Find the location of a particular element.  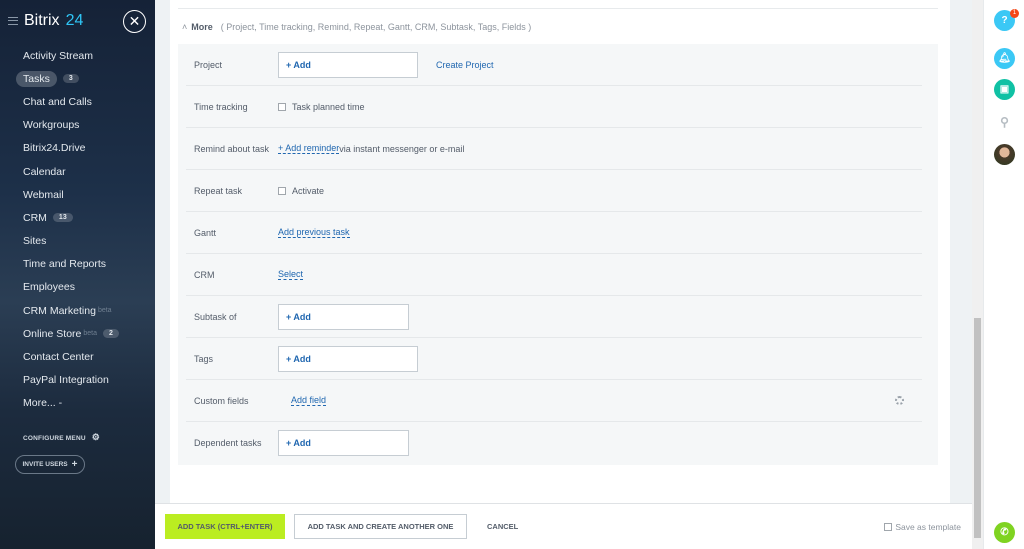

sidebar-item-label: CRM is located at coordinates (35, 217).